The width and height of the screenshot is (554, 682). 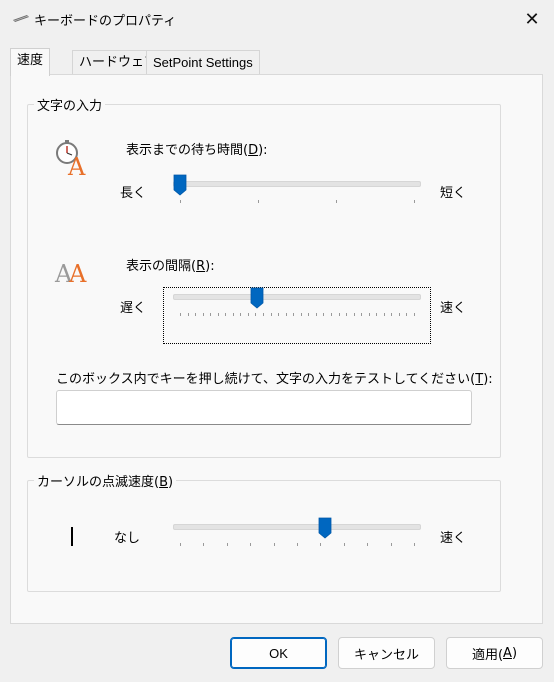 I want to click on delay-slider, so click(x=297, y=190).